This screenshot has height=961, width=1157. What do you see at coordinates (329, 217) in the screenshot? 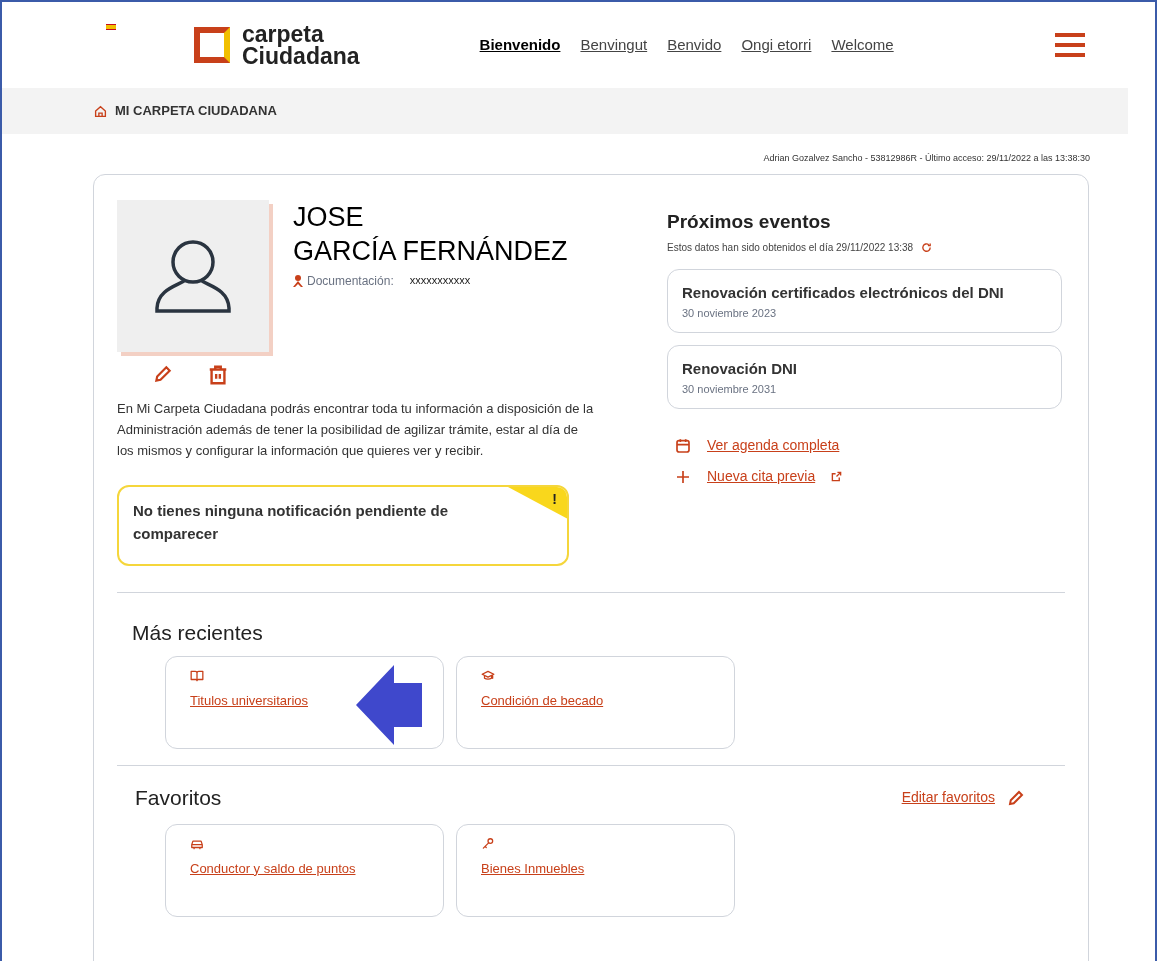
I see `user-name: JOSE` at bounding box center [329, 217].